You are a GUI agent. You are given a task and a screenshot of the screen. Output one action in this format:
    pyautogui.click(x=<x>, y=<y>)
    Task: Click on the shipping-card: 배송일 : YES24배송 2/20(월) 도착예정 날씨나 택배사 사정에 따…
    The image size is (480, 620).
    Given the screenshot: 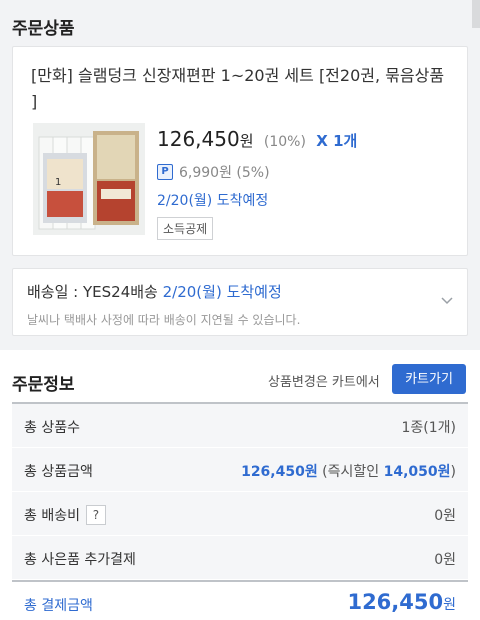 What is the action you would take?
    pyautogui.click(x=240, y=302)
    